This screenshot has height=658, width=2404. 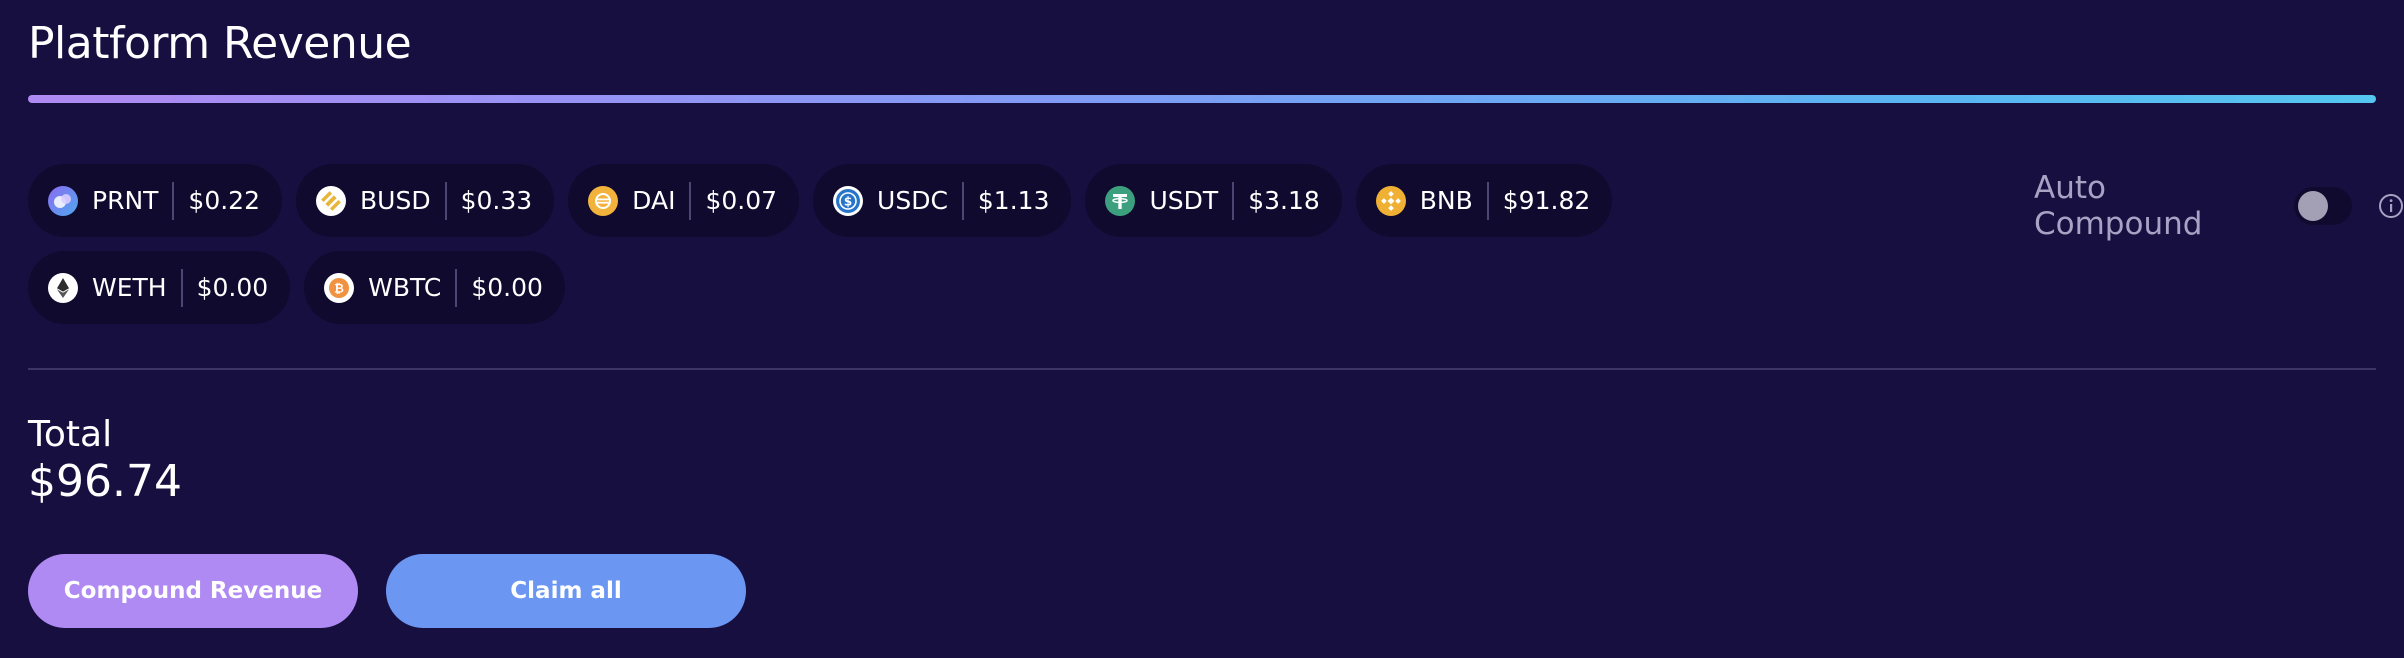 I want to click on token-symbol: BNB, so click(x=1446, y=200).